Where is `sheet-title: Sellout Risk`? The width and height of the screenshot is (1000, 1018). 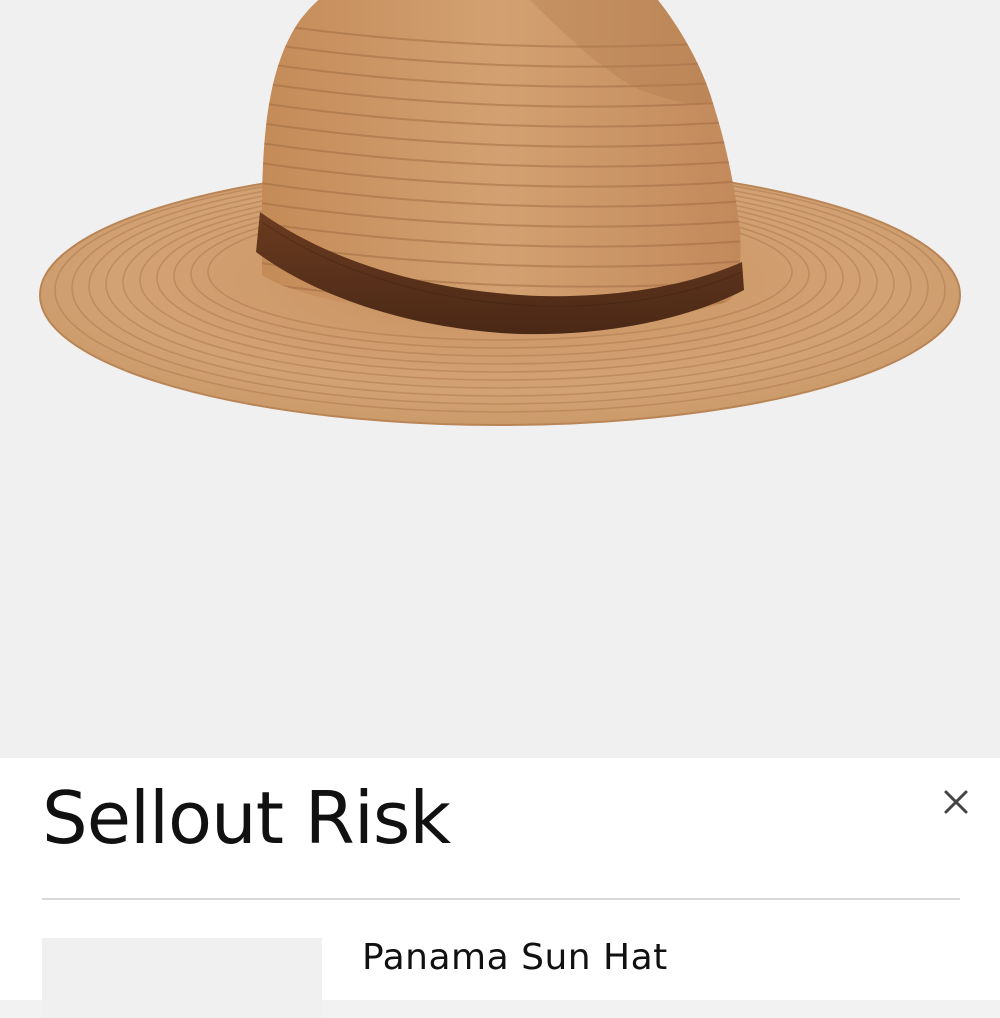 sheet-title: Sellout Risk is located at coordinates (246, 818).